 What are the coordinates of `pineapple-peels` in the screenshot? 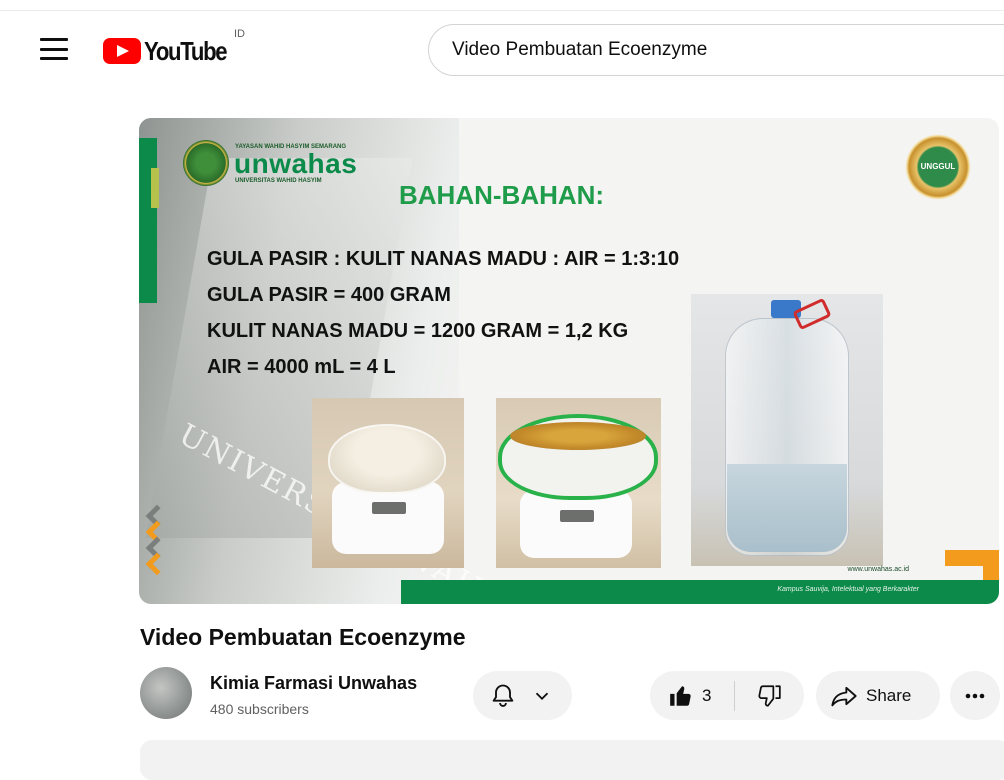 It's located at (578, 436).